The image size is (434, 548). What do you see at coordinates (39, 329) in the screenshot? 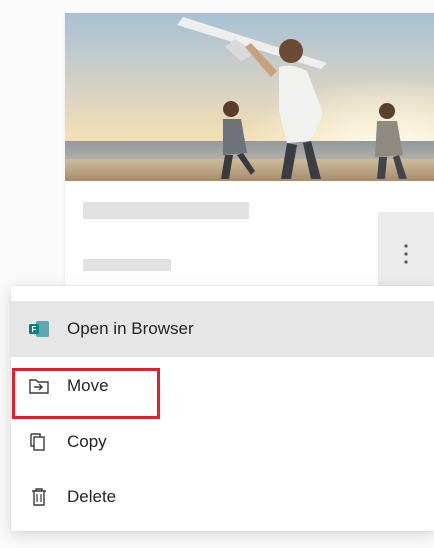
I see `teams-forms-icon: F` at bounding box center [39, 329].